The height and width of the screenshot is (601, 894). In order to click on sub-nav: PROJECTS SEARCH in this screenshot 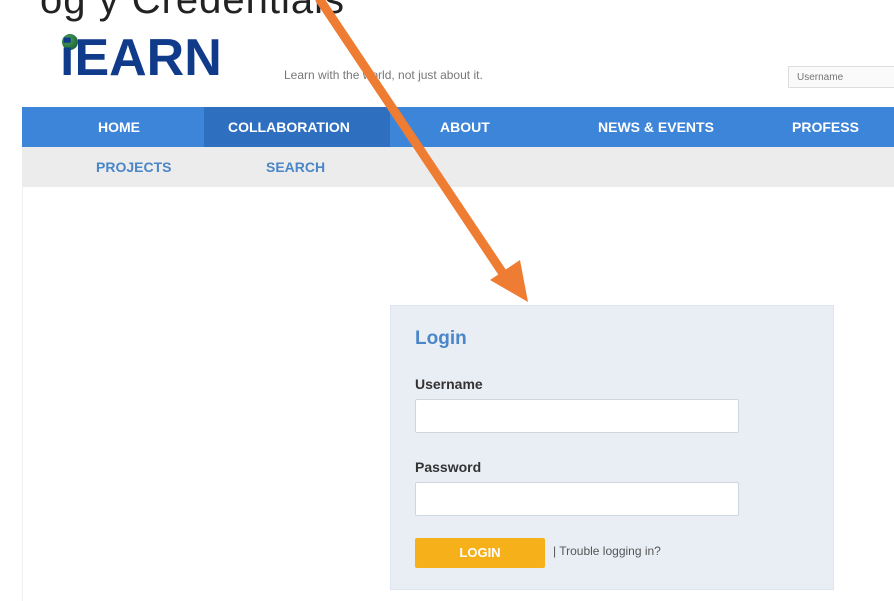, I will do `click(458, 167)`.